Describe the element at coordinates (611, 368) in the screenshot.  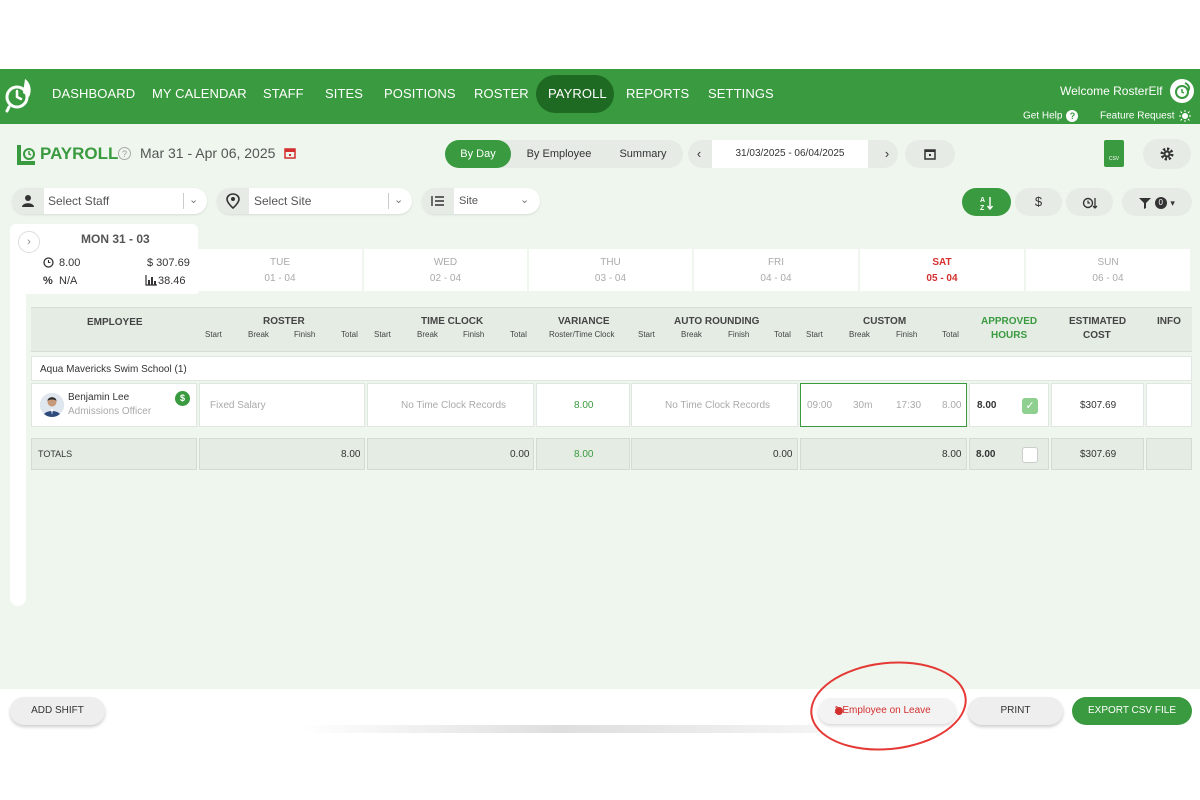
I see `site-group-row: Aqua Mavericks Swim School (1)` at that location.